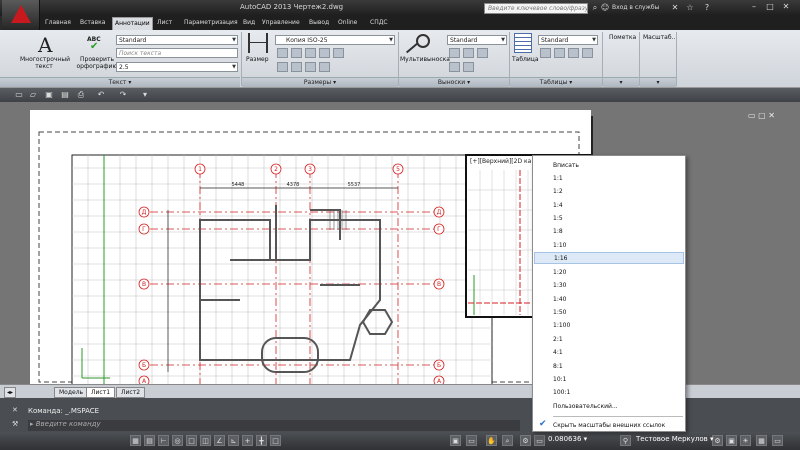 The image size is (800, 450). Describe the element at coordinates (745, 440) in the screenshot. I see `lightbulb-icon: ☀` at that location.